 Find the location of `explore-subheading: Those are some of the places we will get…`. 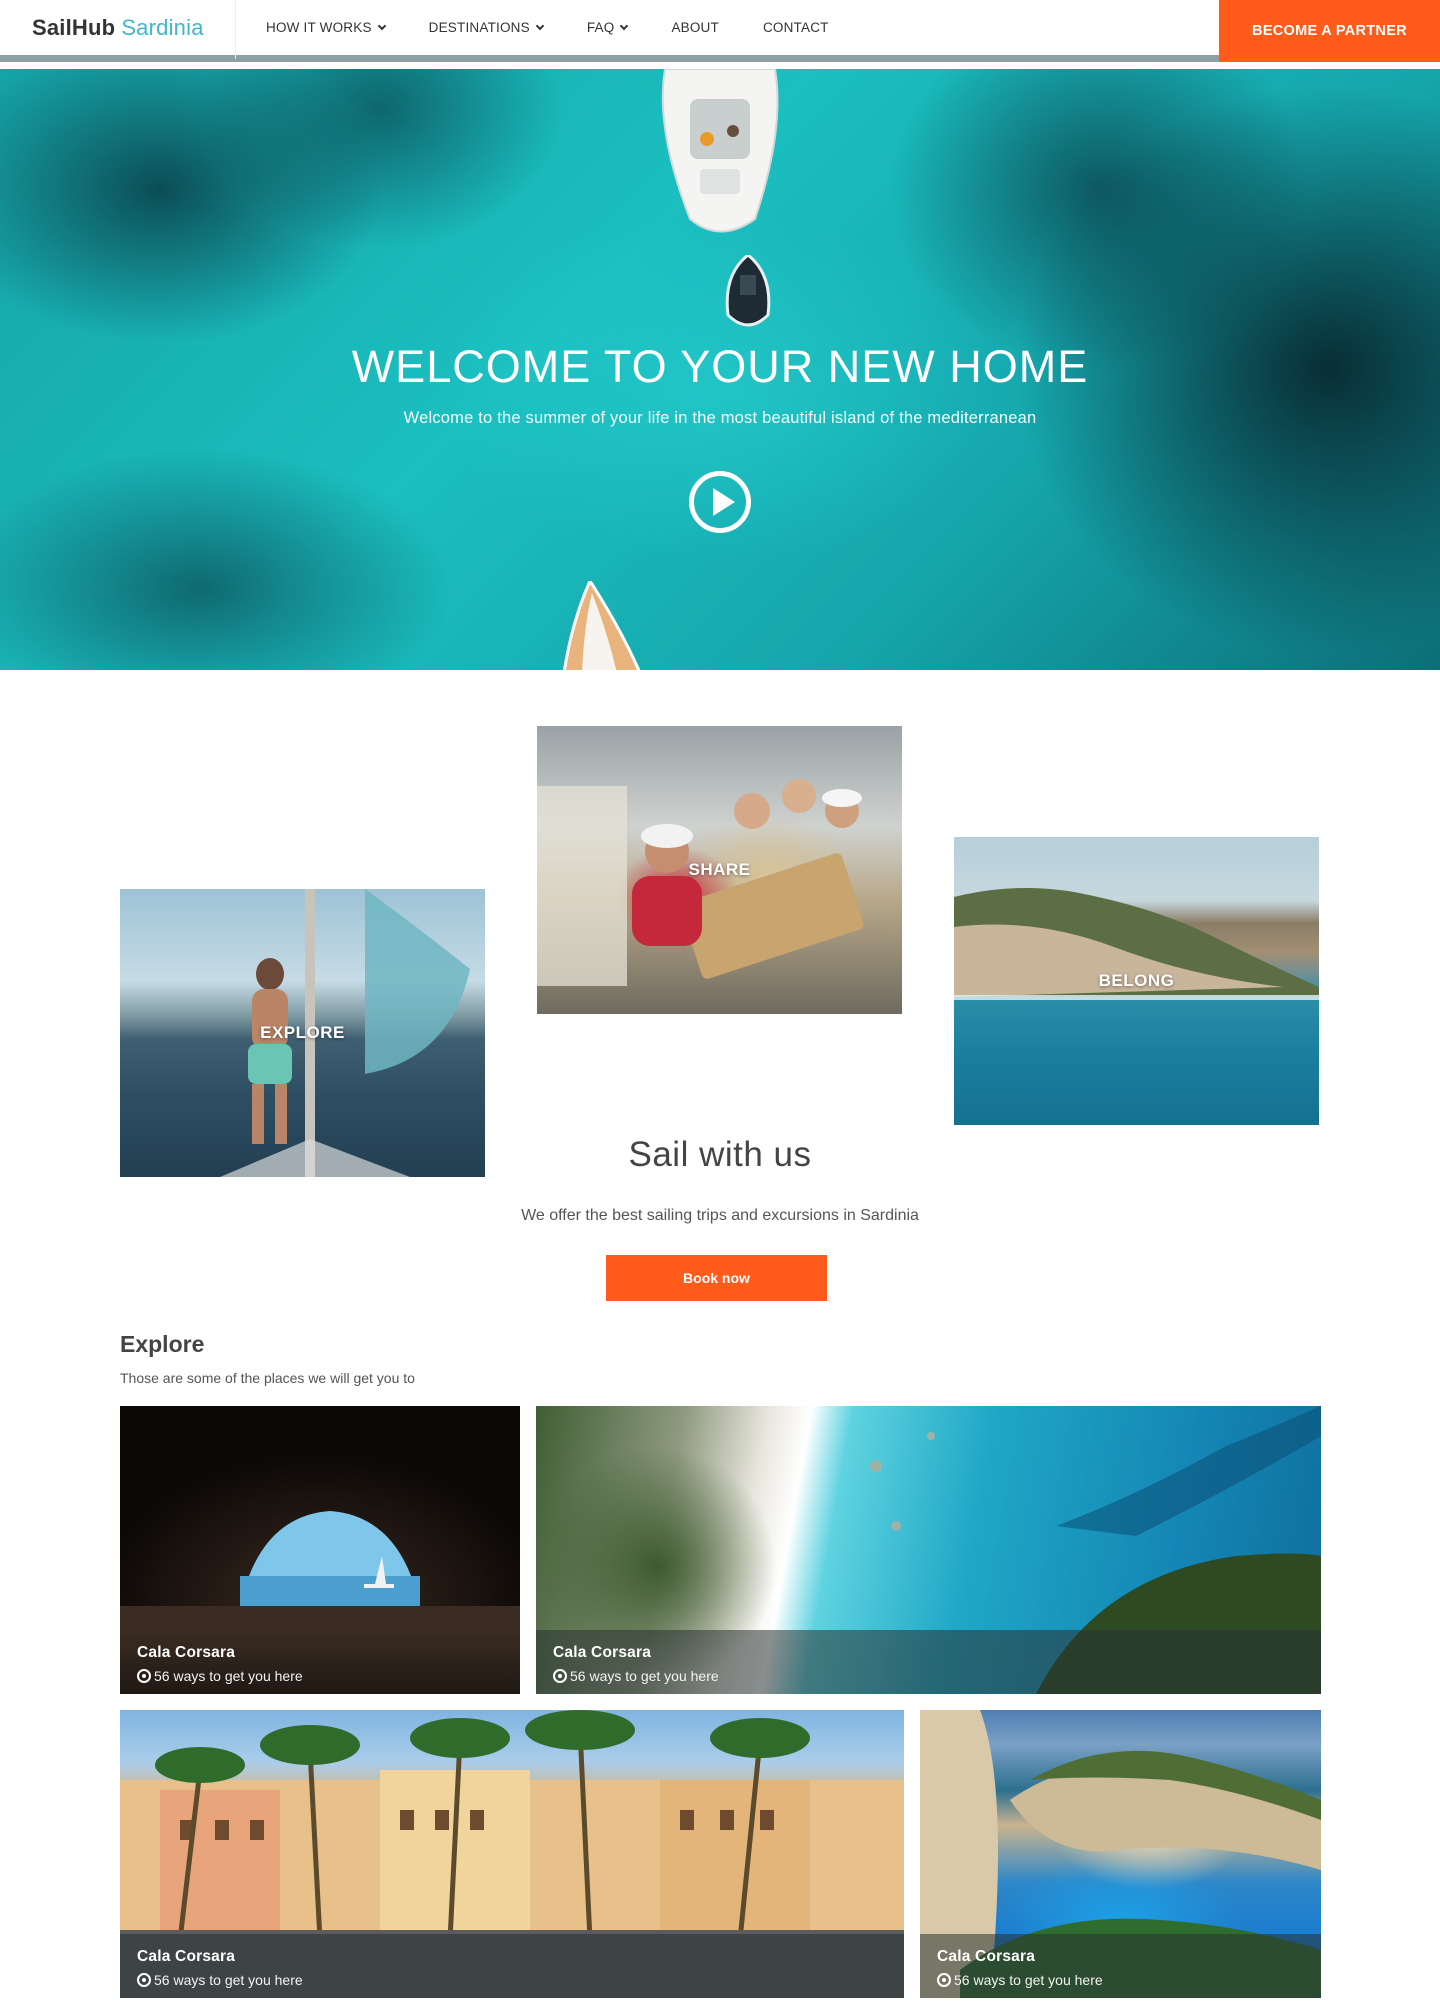

explore-subheading: Those are some of the places we will get… is located at coordinates (267, 1378).